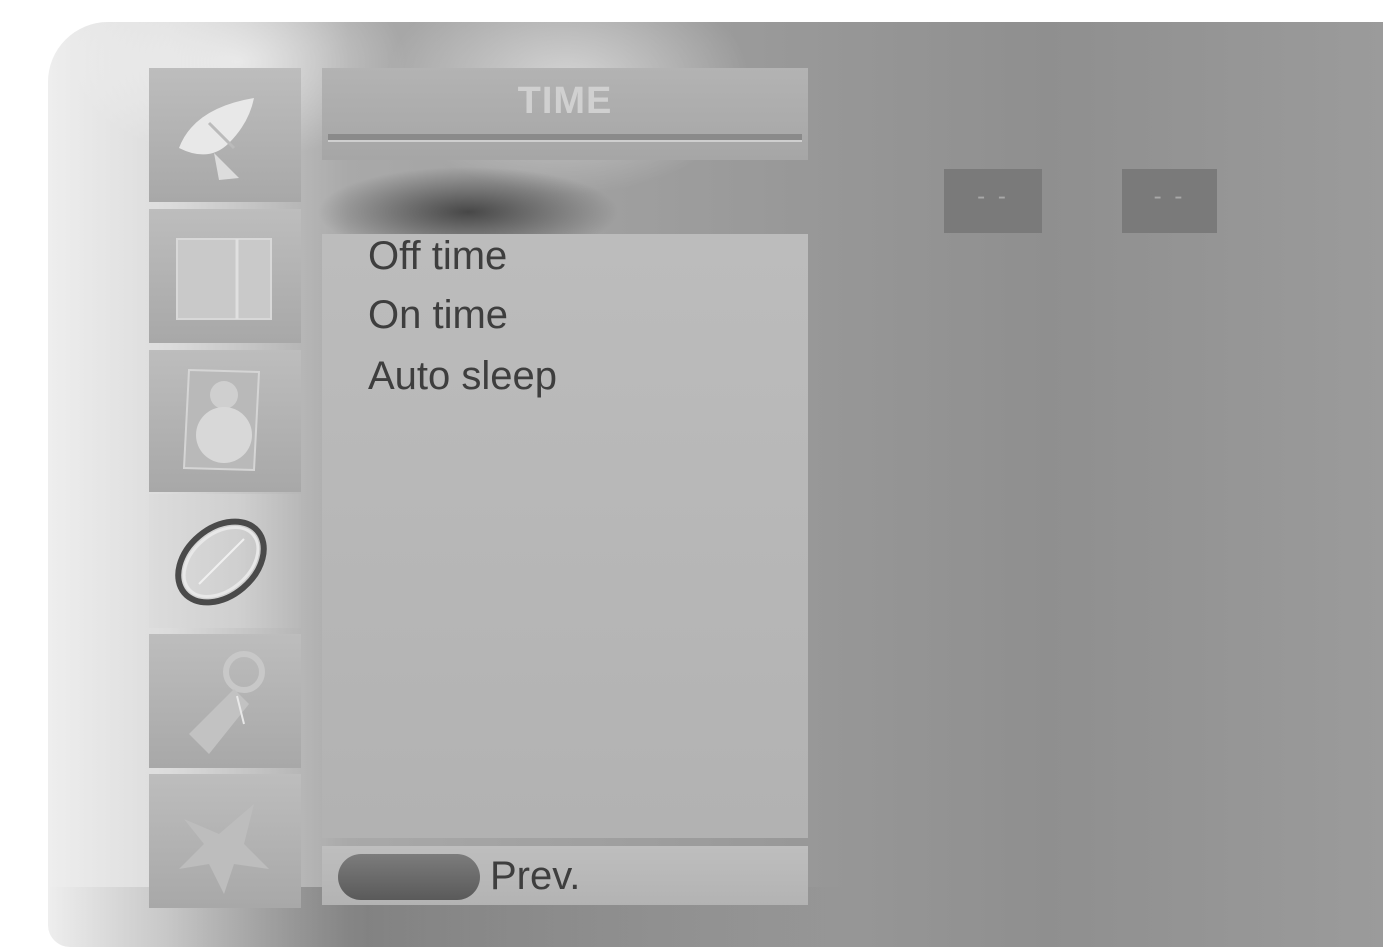 This screenshot has width=1383, height=947. I want to click on clock-icon, so click(221, 562).